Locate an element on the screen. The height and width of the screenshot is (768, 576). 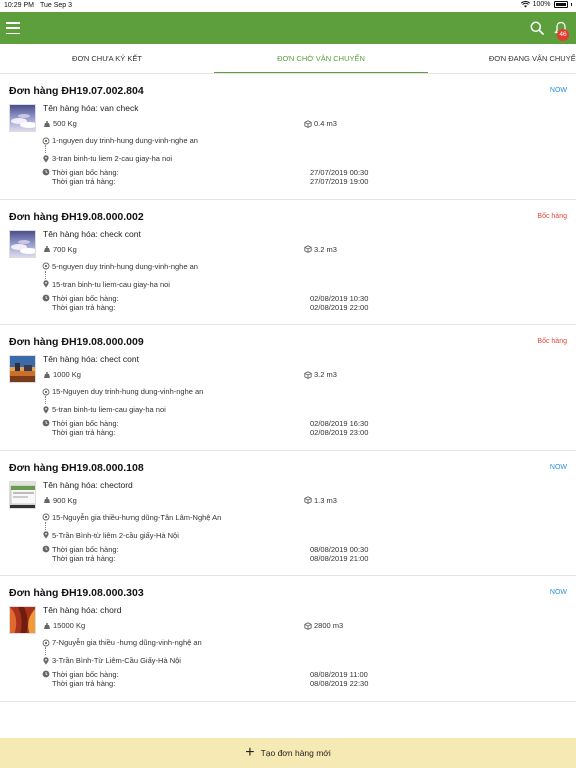
load-time-value: 02/08/2019 16:30 is located at coordinates (339, 423).